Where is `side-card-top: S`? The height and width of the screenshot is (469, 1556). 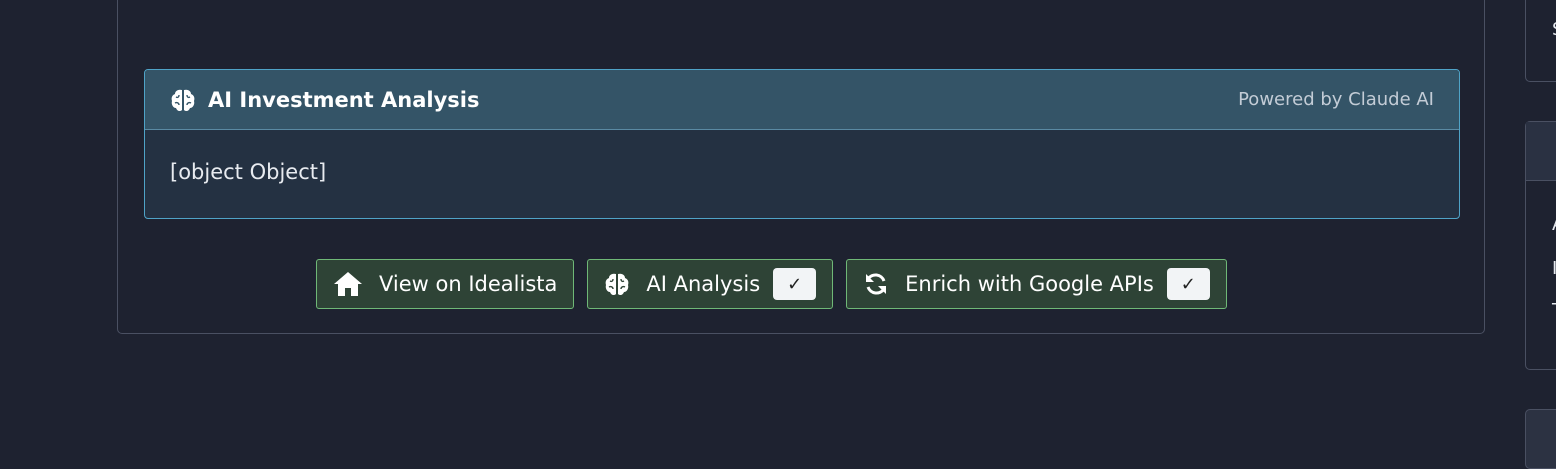
side-card-top: S is located at coordinates (1540, 41).